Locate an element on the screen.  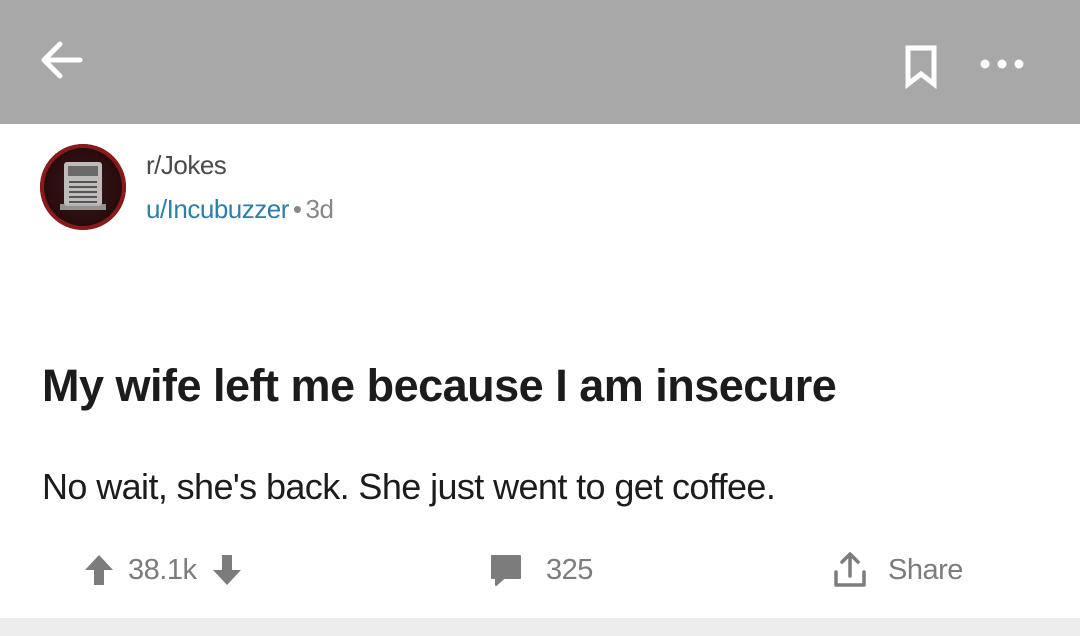
comments-button: 325 is located at coordinates (540, 570).